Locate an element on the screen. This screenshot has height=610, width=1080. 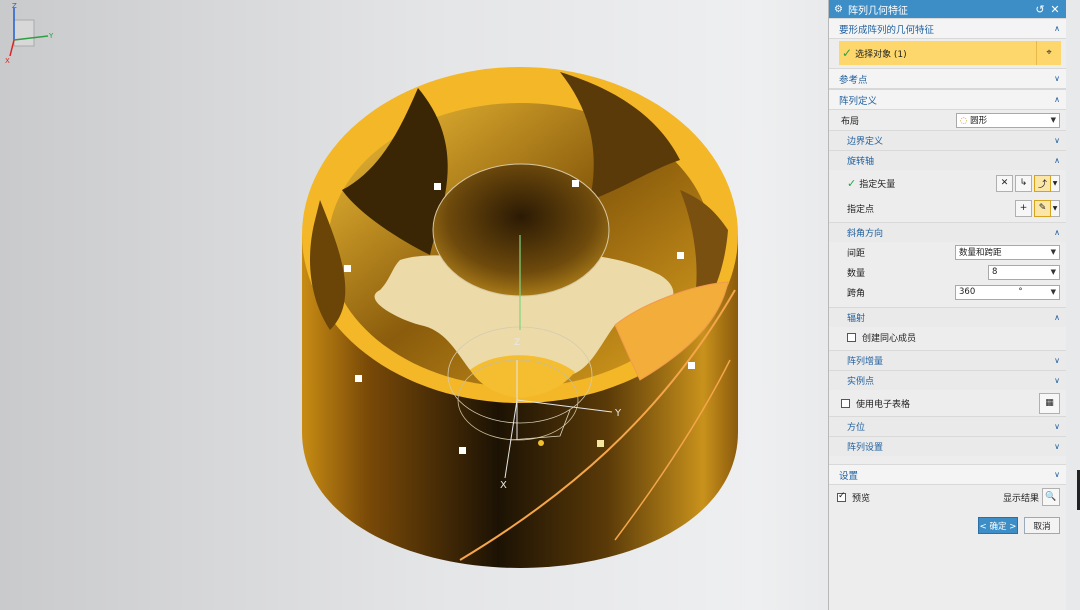
ok-button: < 确定 > is located at coordinates (998, 525).